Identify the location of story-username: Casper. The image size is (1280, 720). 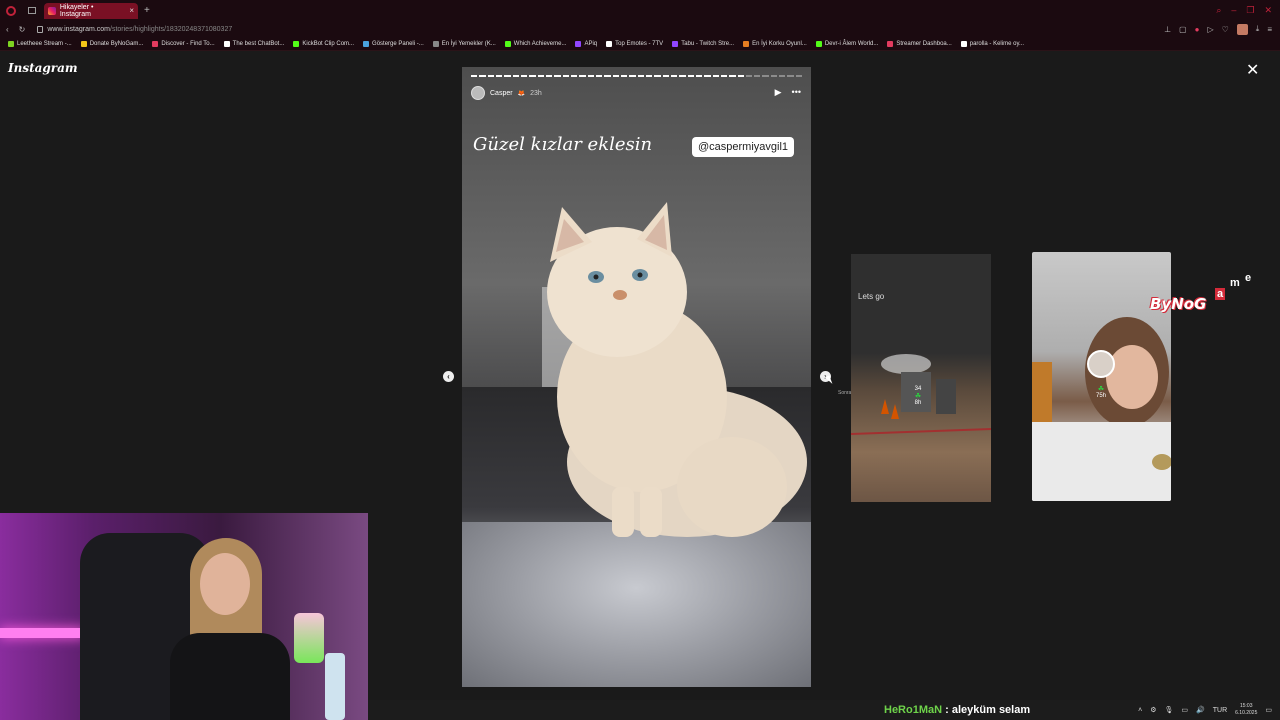
(501, 93).